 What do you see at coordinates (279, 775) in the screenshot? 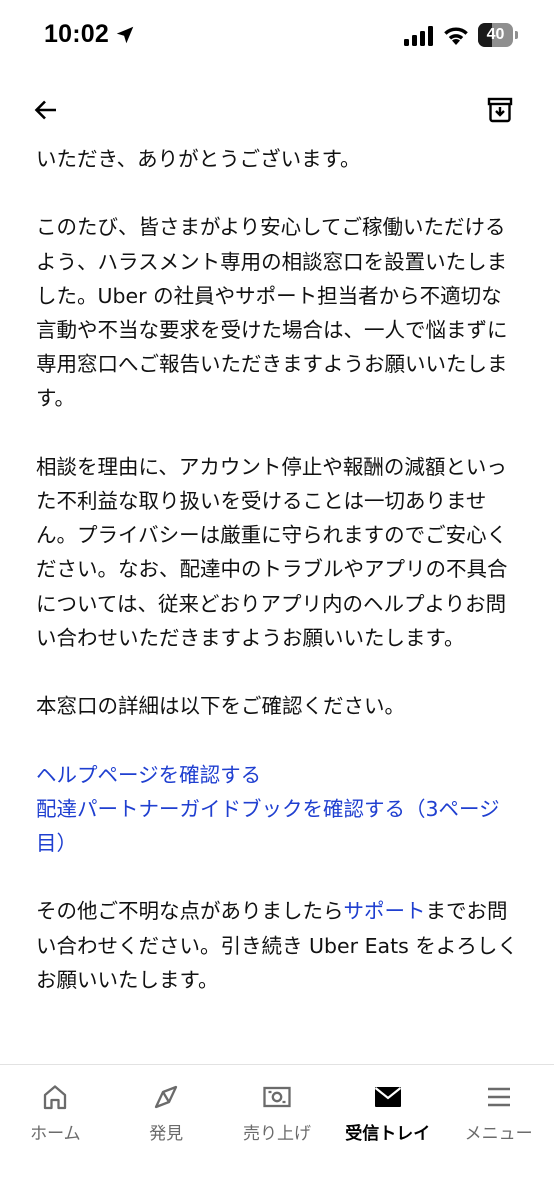
I see `help-page-link: ヘルプページを確認する` at bounding box center [279, 775].